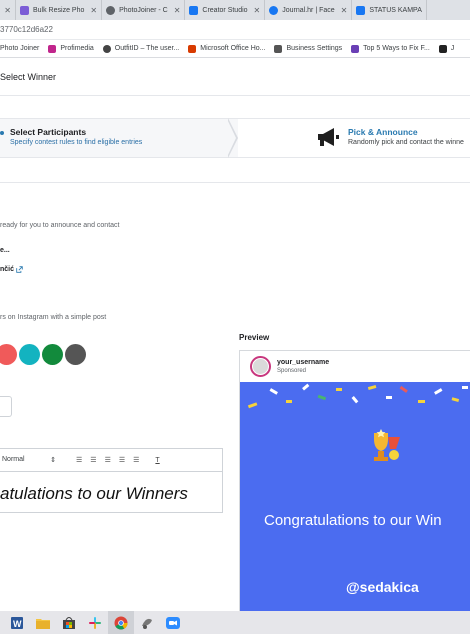 The height and width of the screenshot is (634, 470). I want to click on step-title: Select Participants, so click(48, 132).